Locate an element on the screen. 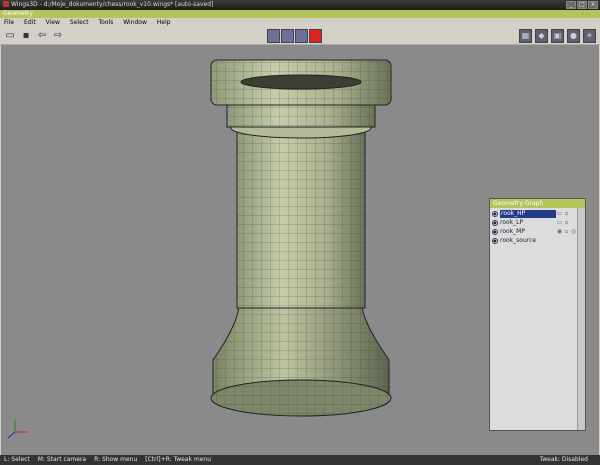  object-row-rook-mp: ● rook_MP ◉ ▫ ◎ is located at coordinates (535, 232).